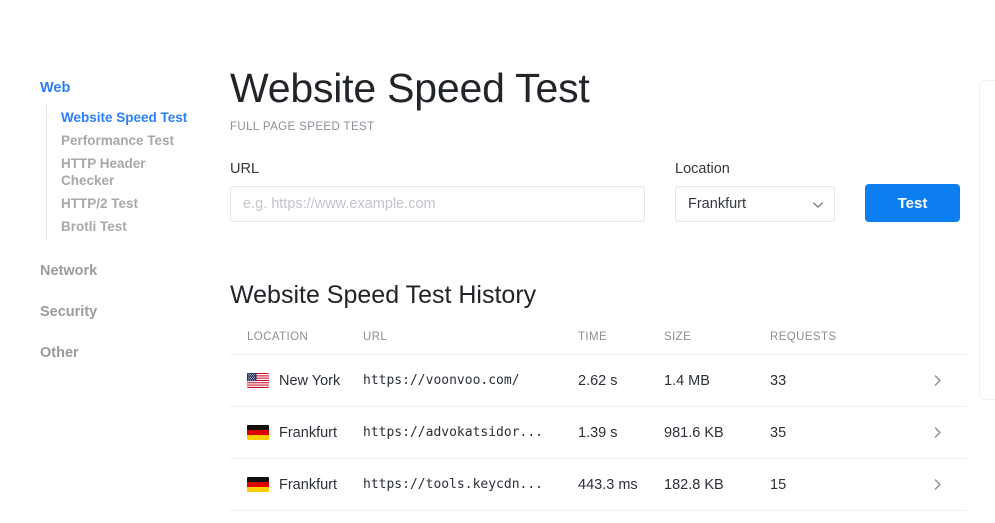 The image size is (995, 523). Describe the element at coordinates (702, 169) in the screenshot. I see `location-label: Location` at that location.